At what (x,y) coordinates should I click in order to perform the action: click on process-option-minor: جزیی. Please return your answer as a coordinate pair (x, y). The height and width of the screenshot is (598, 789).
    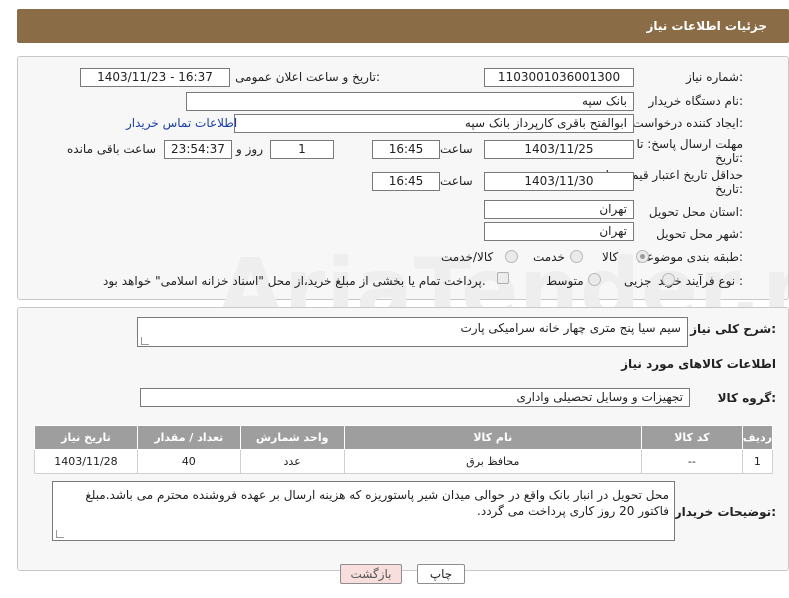
    Looking at the image, I should click on (638, 281).